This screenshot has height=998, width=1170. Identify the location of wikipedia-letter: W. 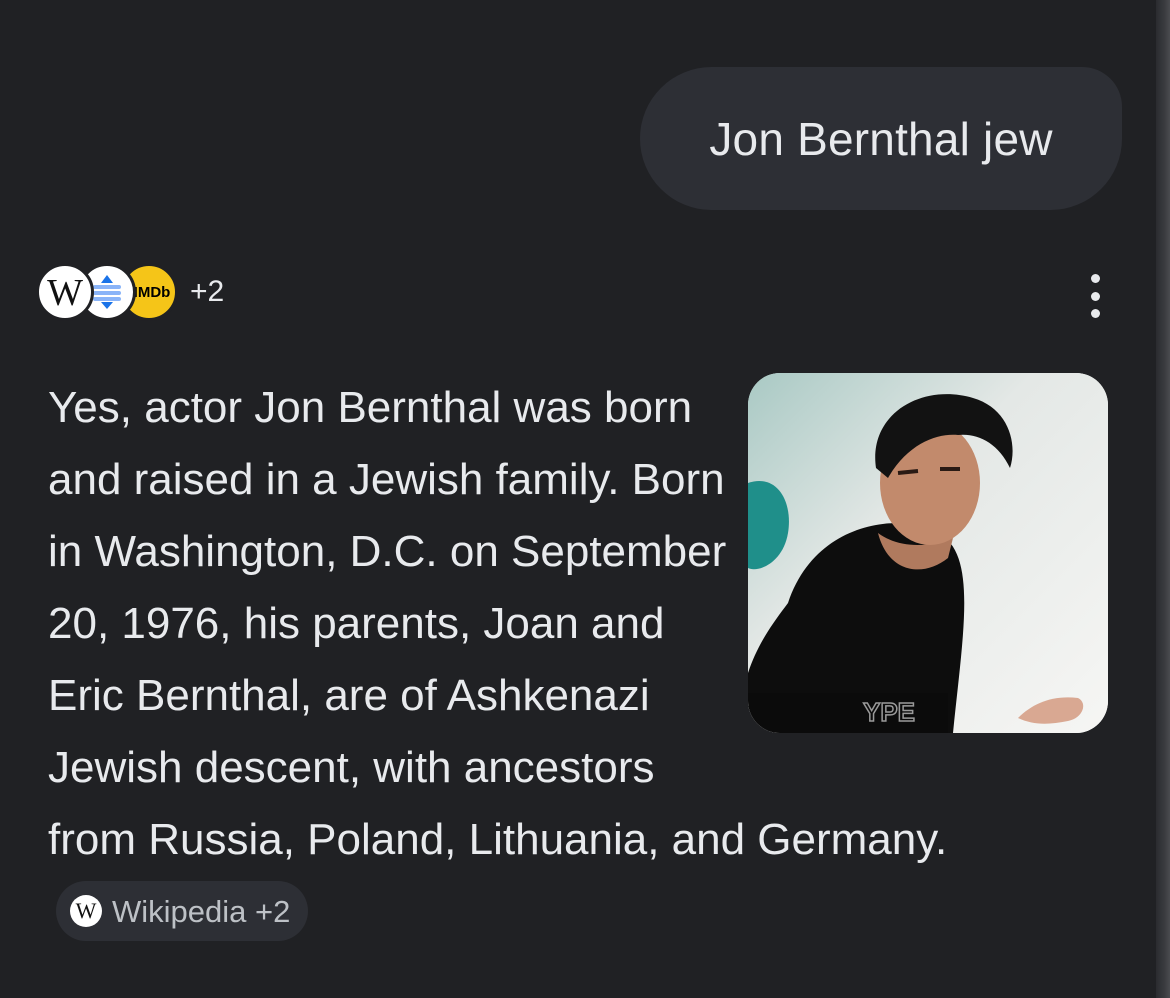
(65, 293).